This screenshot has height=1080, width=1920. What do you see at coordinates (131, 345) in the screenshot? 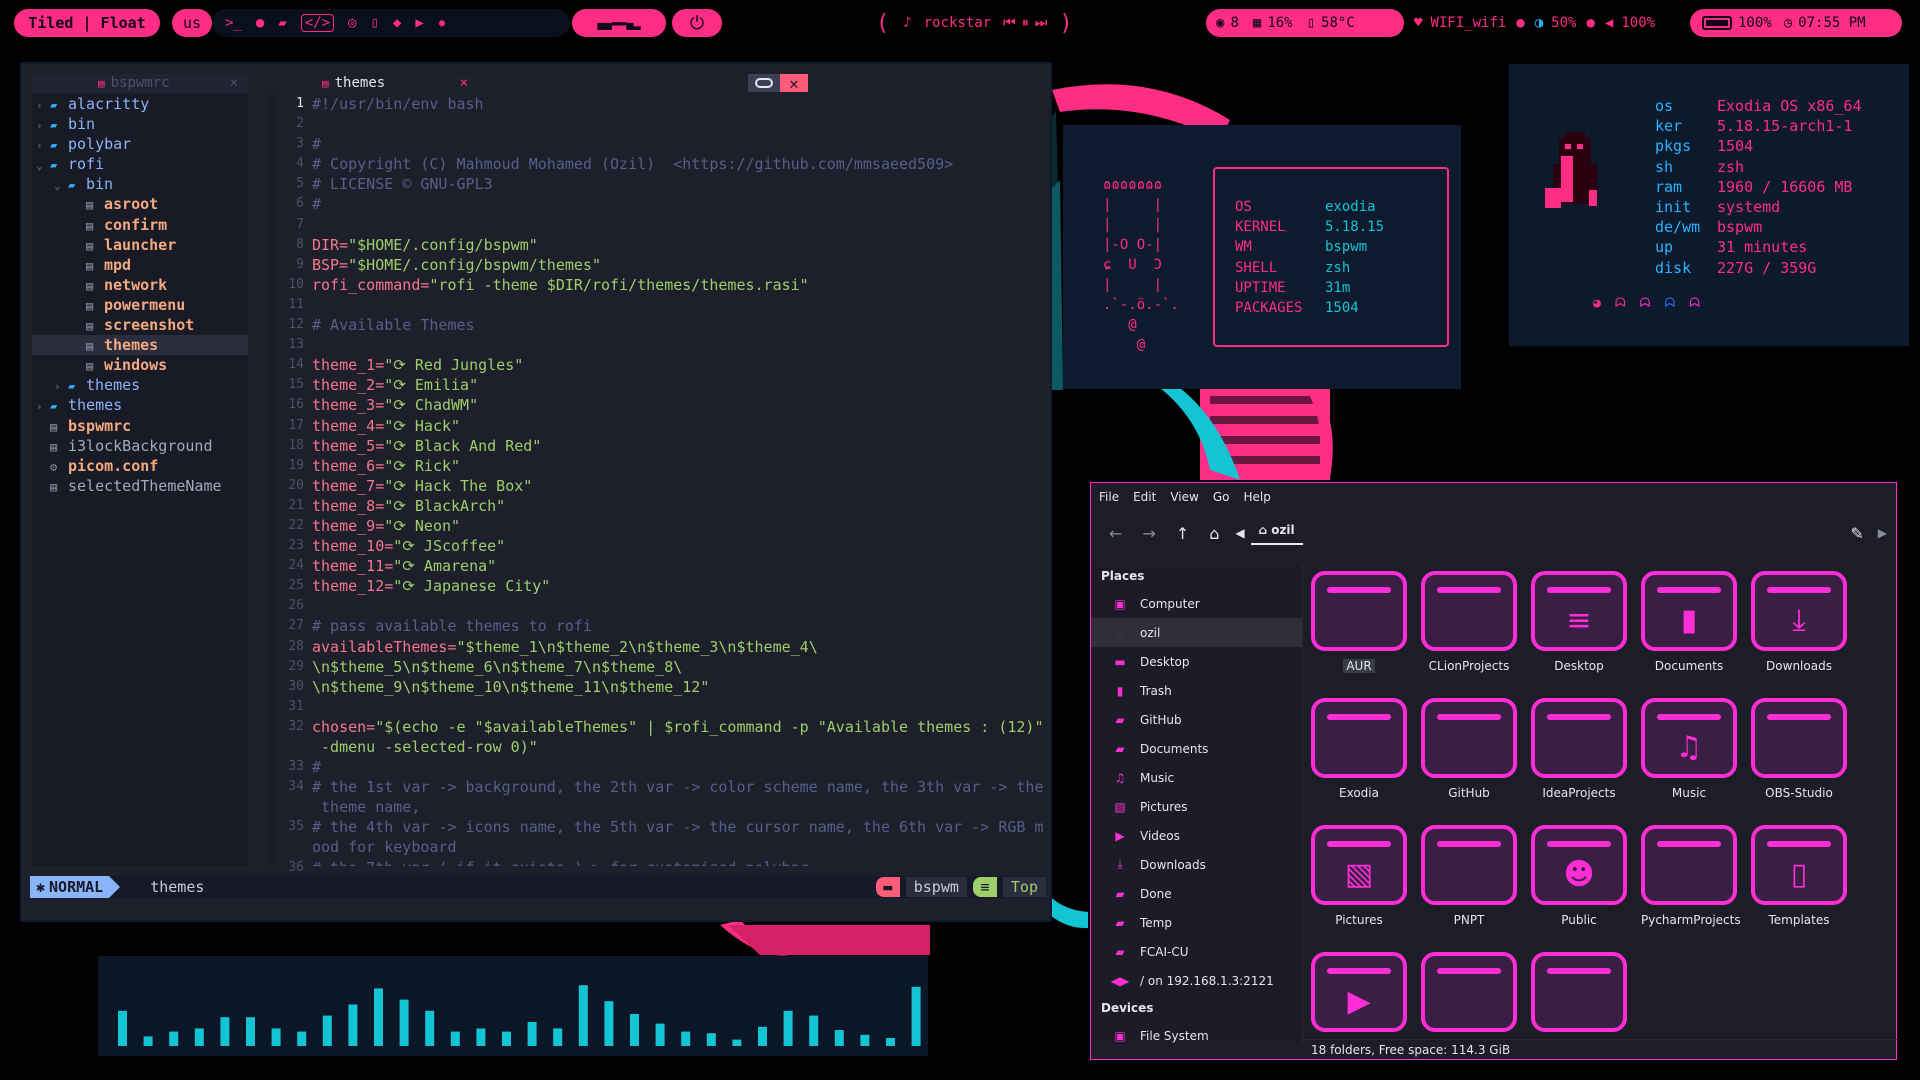
I see `tree-label: themes` at bounding box center [131, 345].